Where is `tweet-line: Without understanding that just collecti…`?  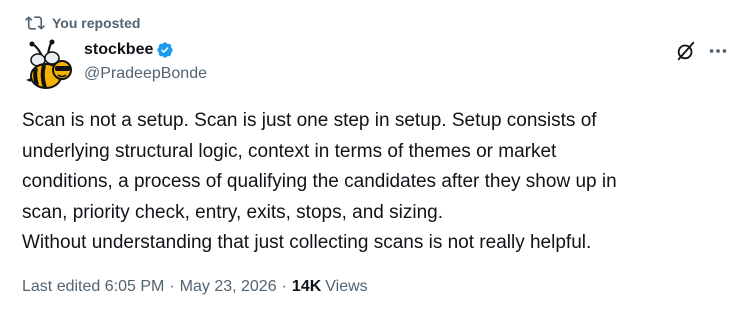
tweet-line: Without understanding that just collecti… is located at coordinates (307, 242).